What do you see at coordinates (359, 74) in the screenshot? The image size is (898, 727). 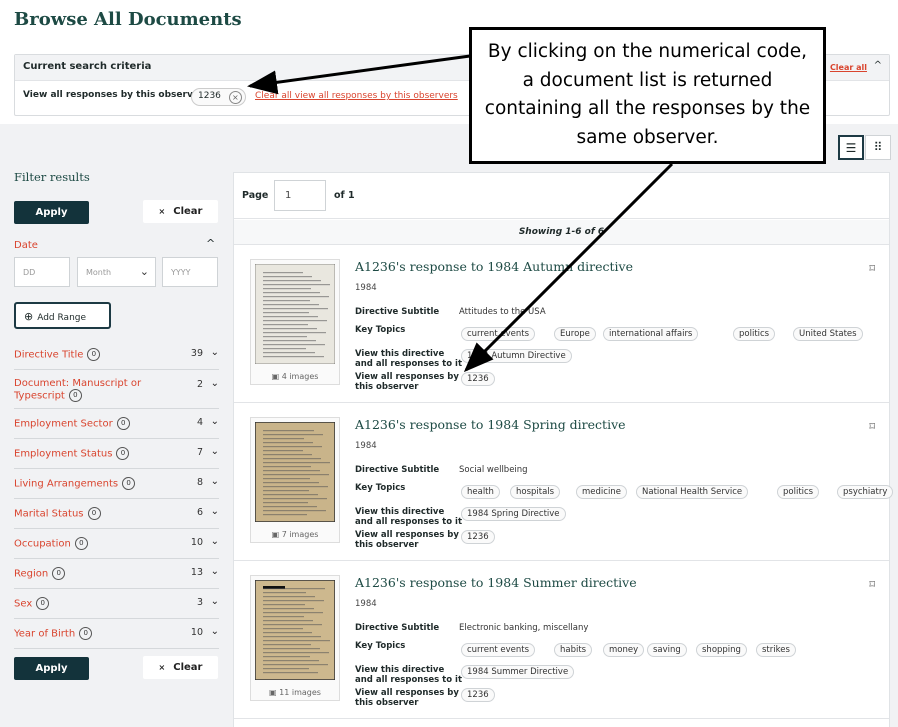 I see `arrow-to-chip` at bounding box center [359, 74].